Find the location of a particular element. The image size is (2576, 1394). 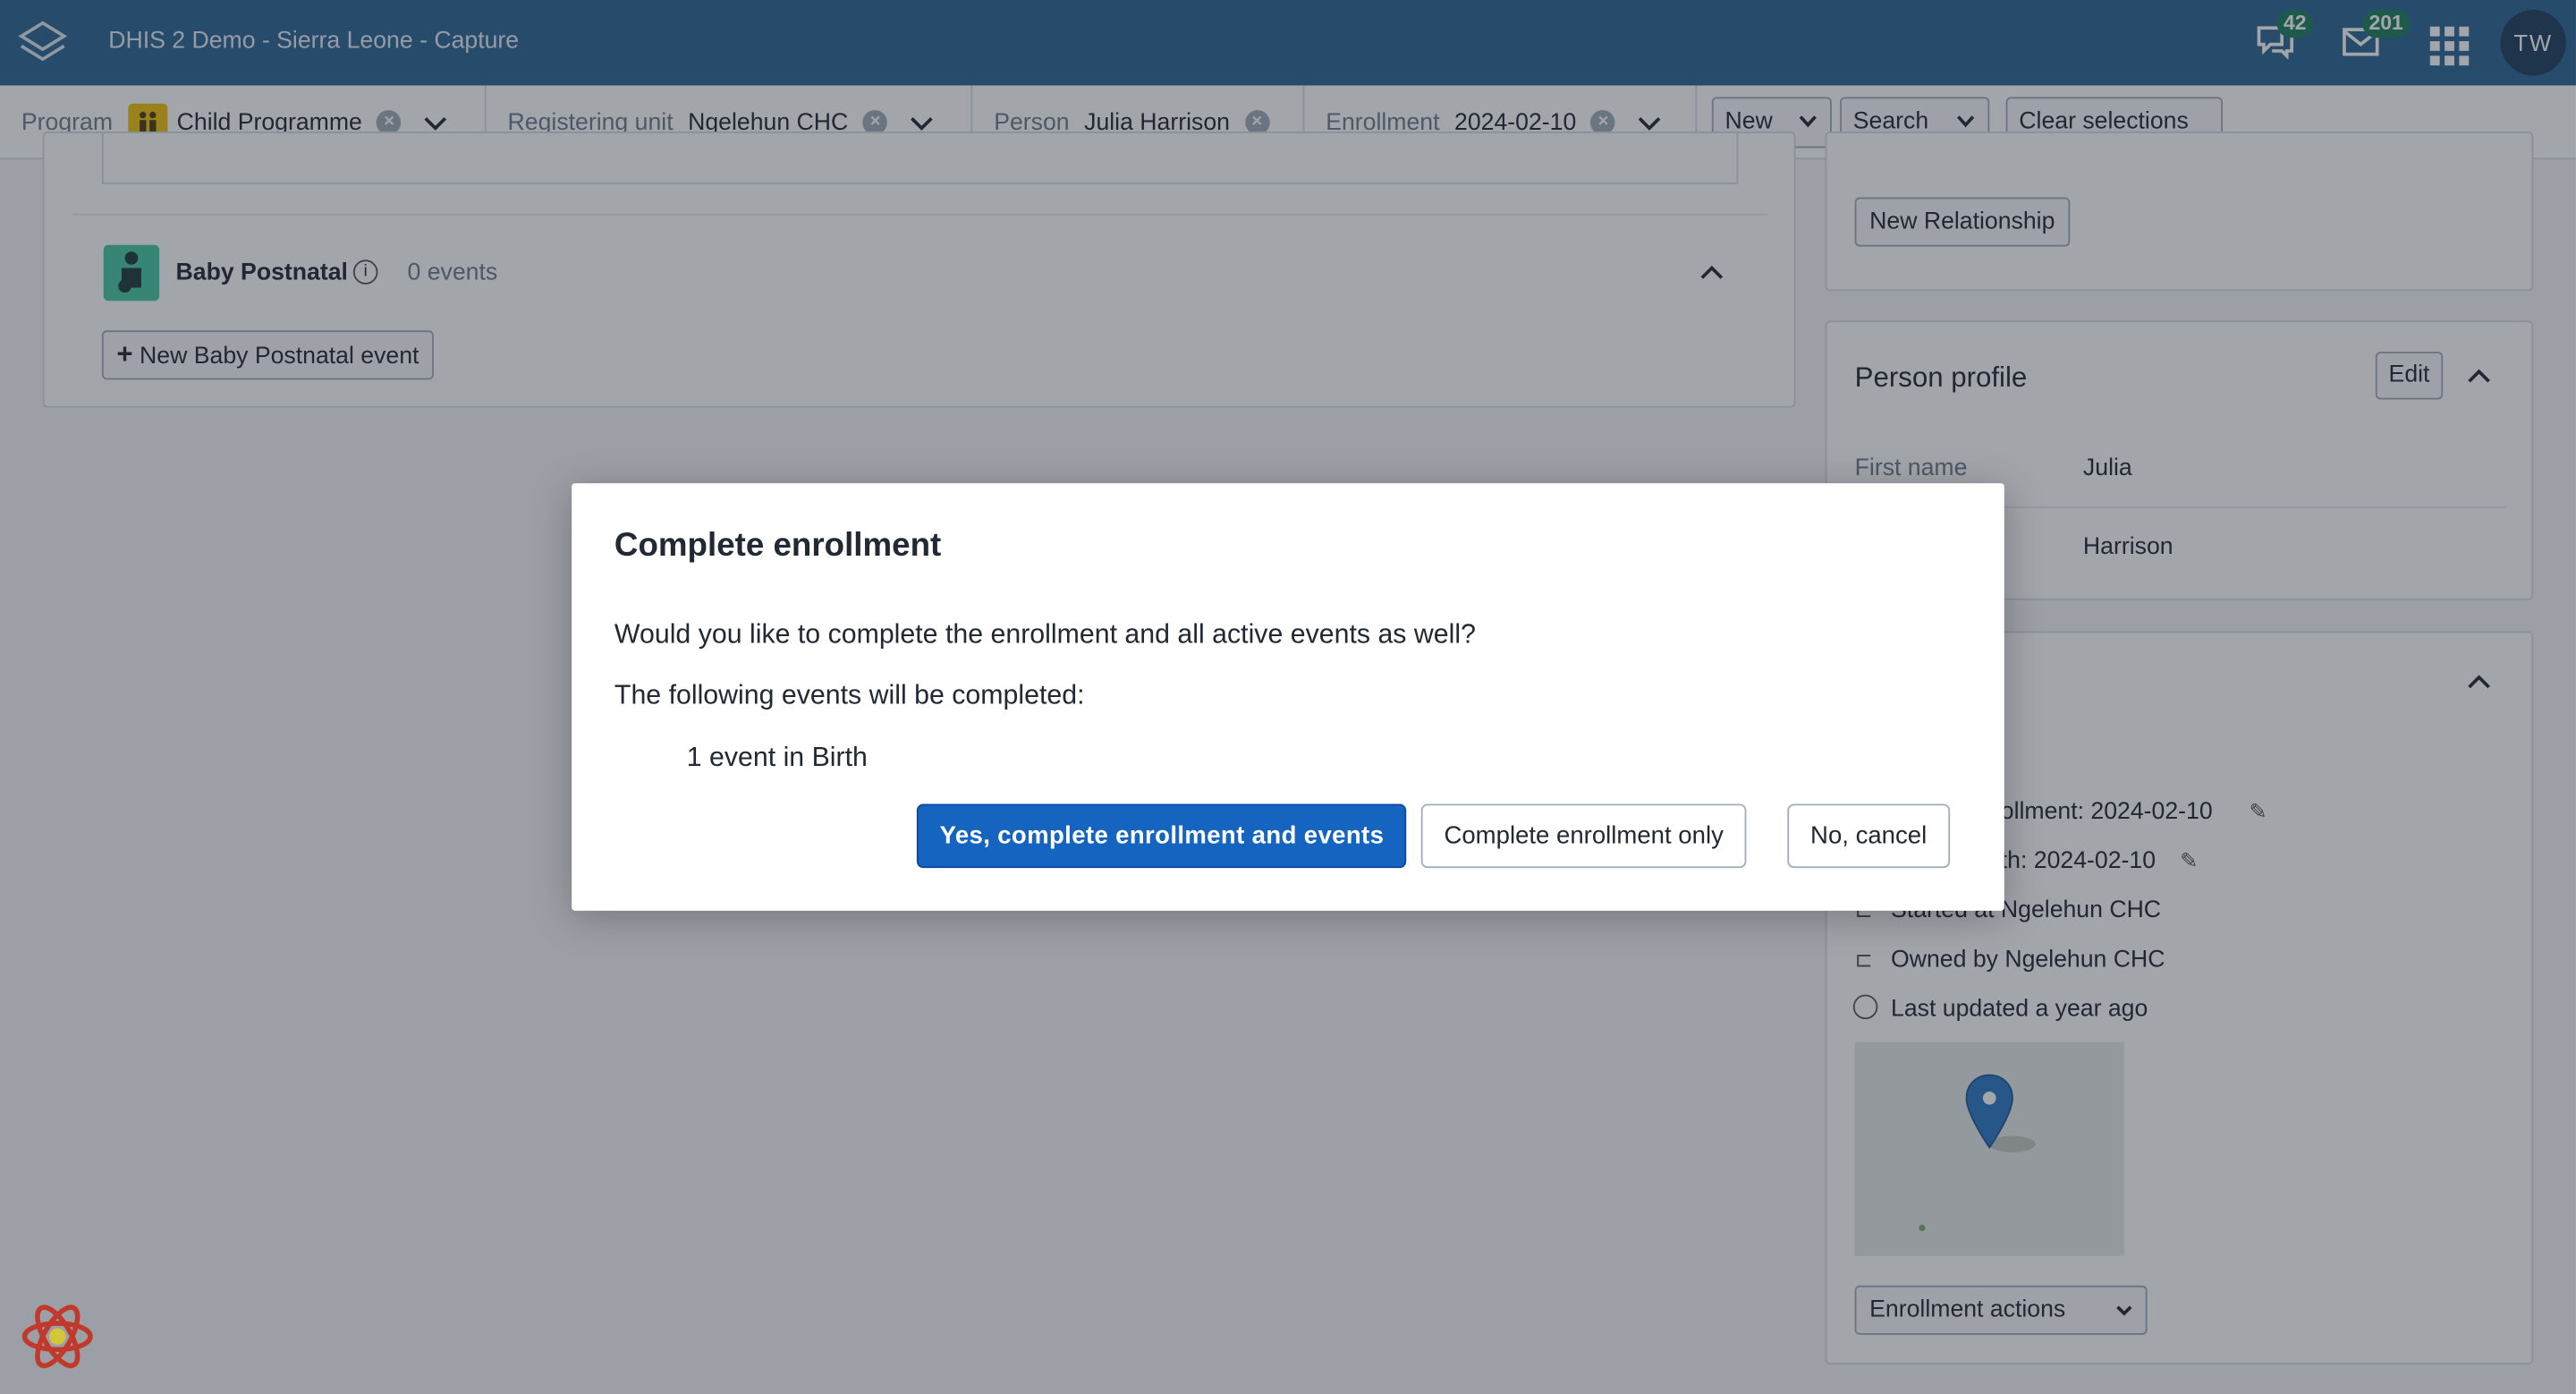

modal-title: Complete enrollment is located at coordinates (778, 546).